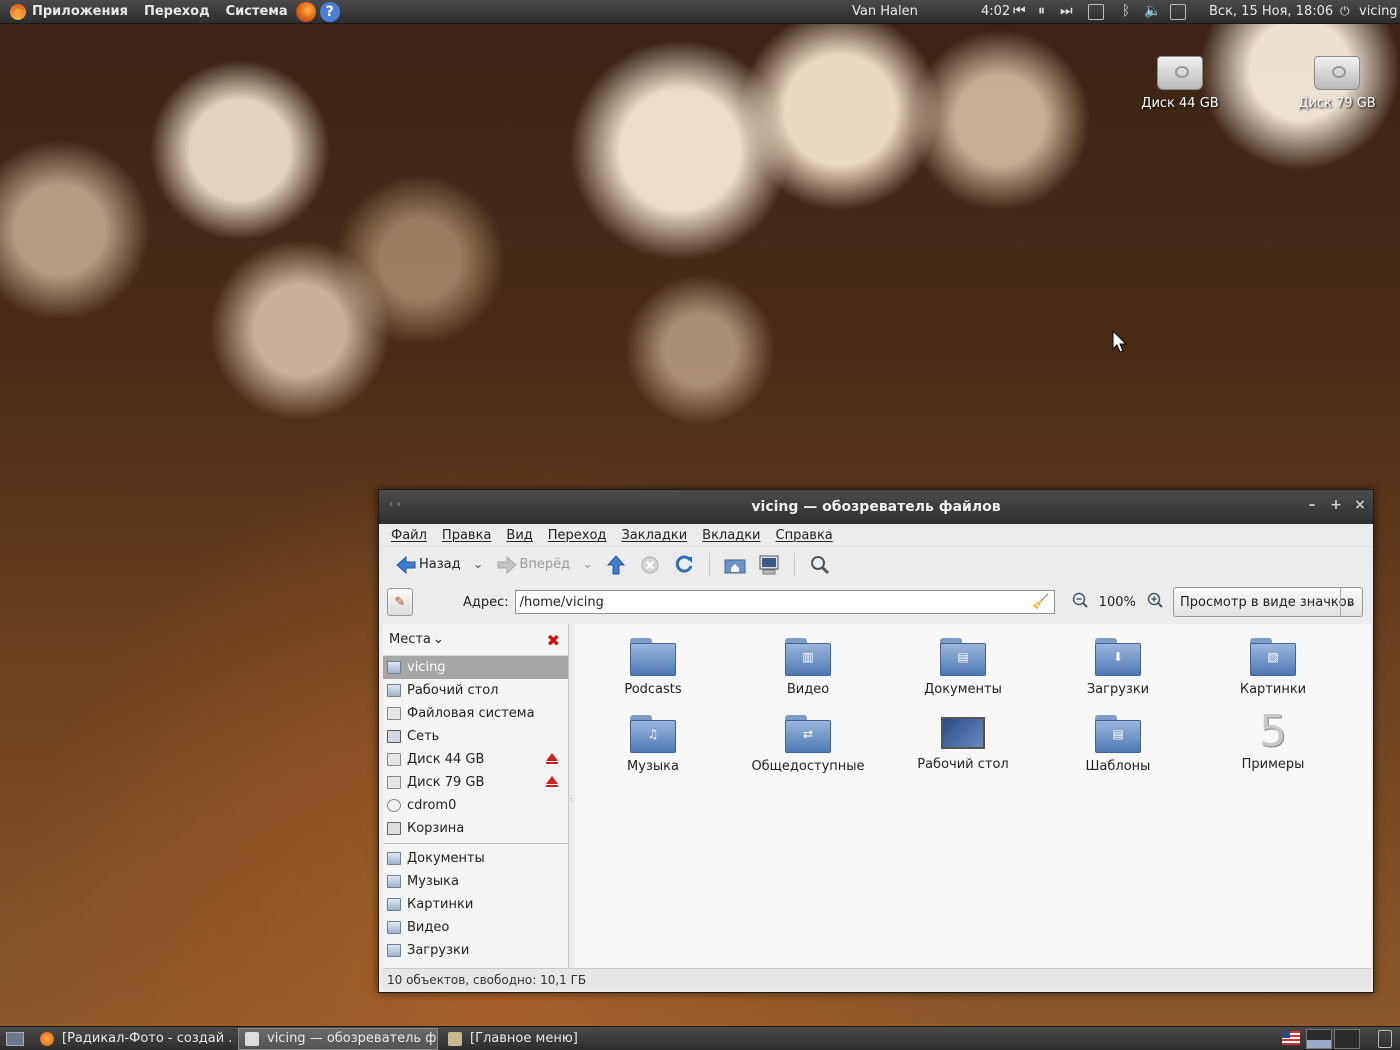  Describe the element at coordinates (395, 504) in the screenshot. I see `window-menu-icon: ‹ ›` at that location.